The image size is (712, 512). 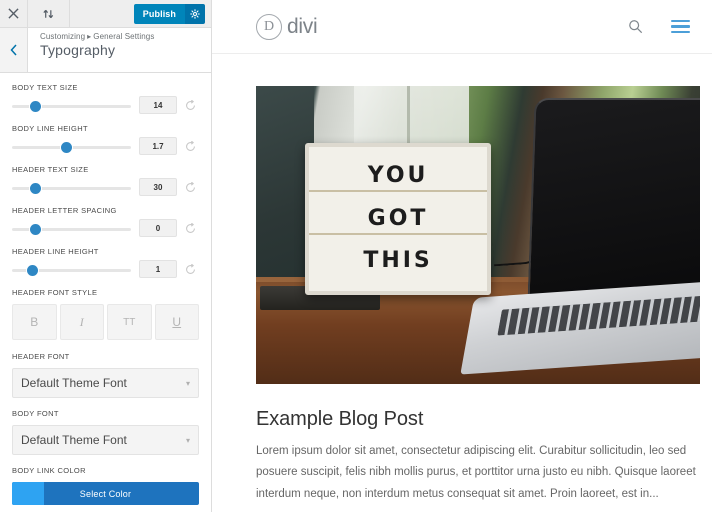 What do you see at coordinates (34, 322) in the screenshot?
I see `bold-button: B` at bounding box center [34, 322].